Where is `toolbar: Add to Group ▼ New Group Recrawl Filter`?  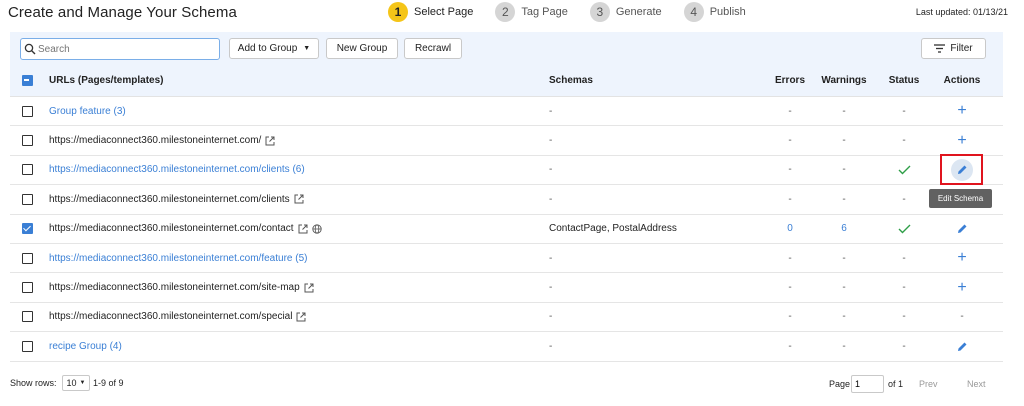 toolbar: Add to Group ▼ New Group Recrawl Filter is located at coordinates (506, 48).